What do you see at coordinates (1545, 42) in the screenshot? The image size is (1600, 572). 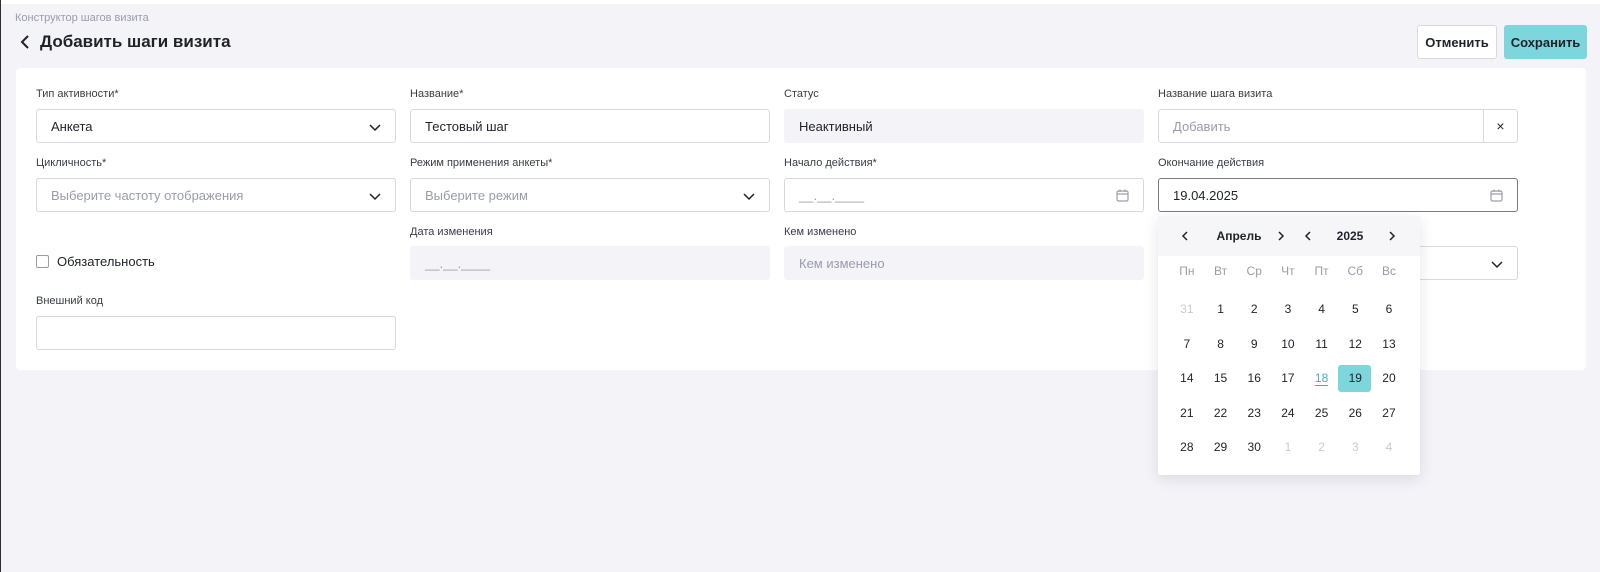 I see `save-button: Сохранить` at bounding box center [1545, 42].